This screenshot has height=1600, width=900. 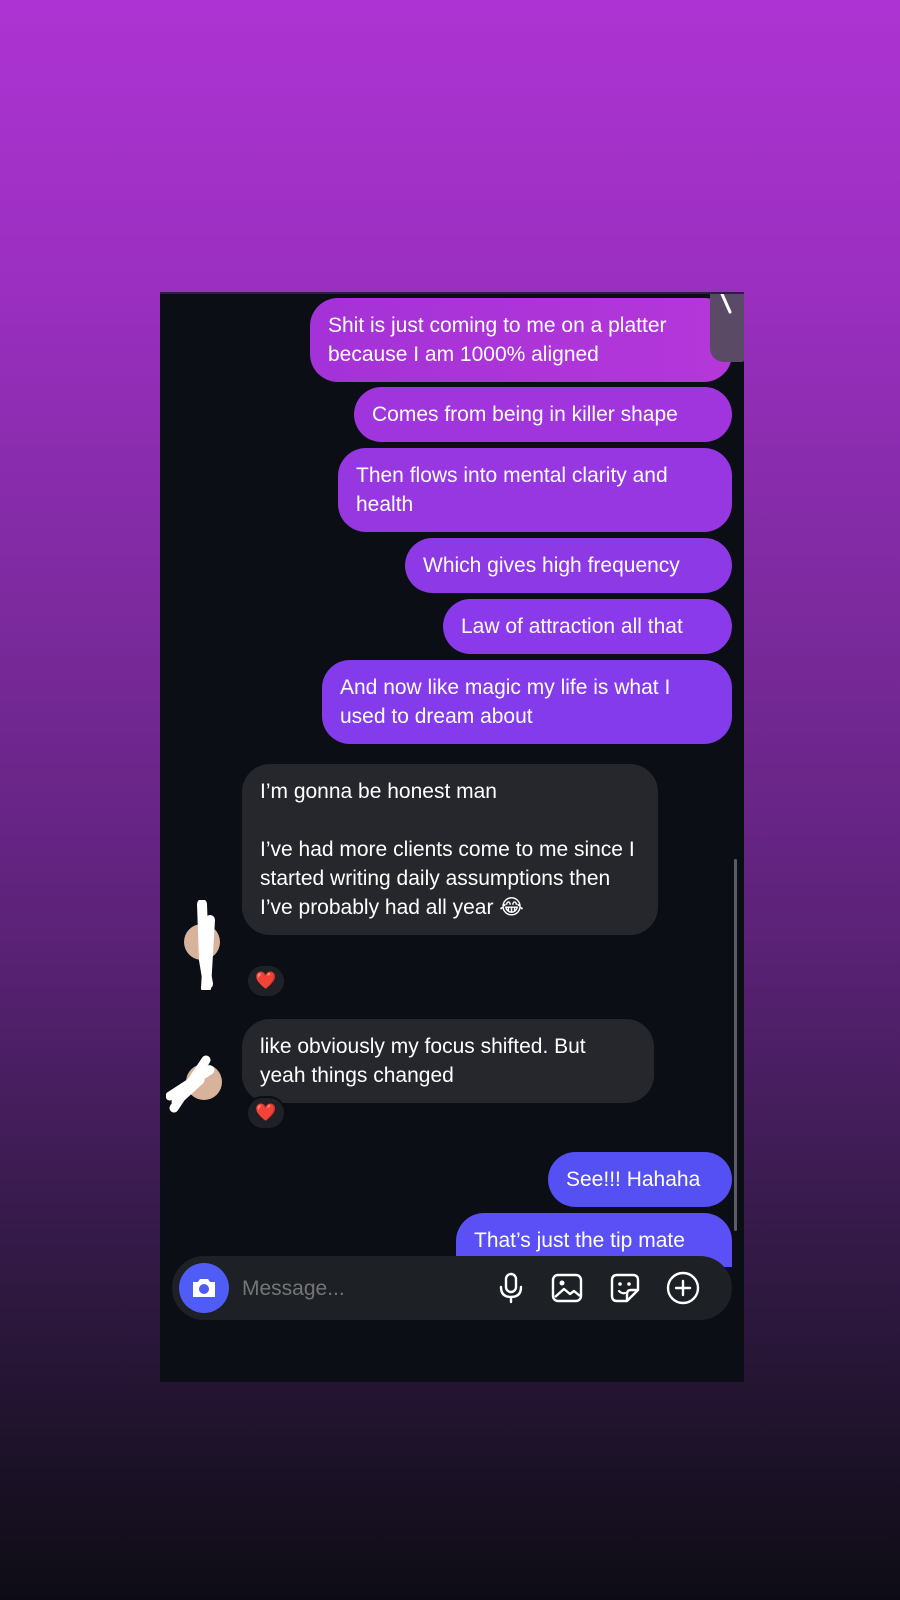 What do you see at coordinates (640, 1179) in the screenshot?
I see `message-outgoing: See!!! Hahaha` at bounding box center [640, 1179].